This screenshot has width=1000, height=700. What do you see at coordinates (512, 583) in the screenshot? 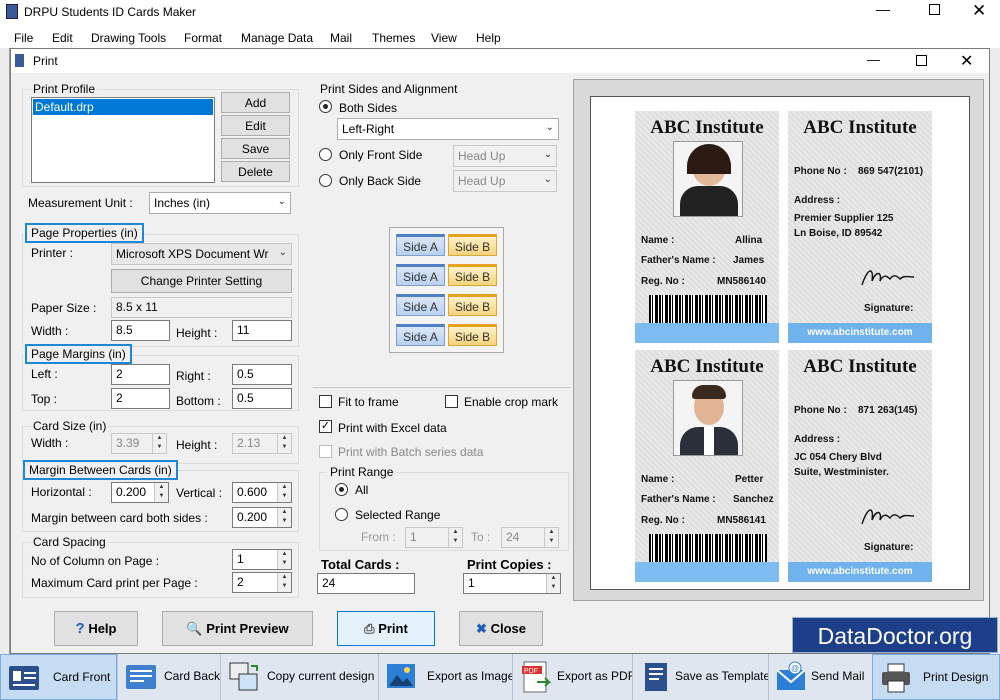
I see `print-copies-field: 1 ▲ ▼` at bounding box center [512, 583].